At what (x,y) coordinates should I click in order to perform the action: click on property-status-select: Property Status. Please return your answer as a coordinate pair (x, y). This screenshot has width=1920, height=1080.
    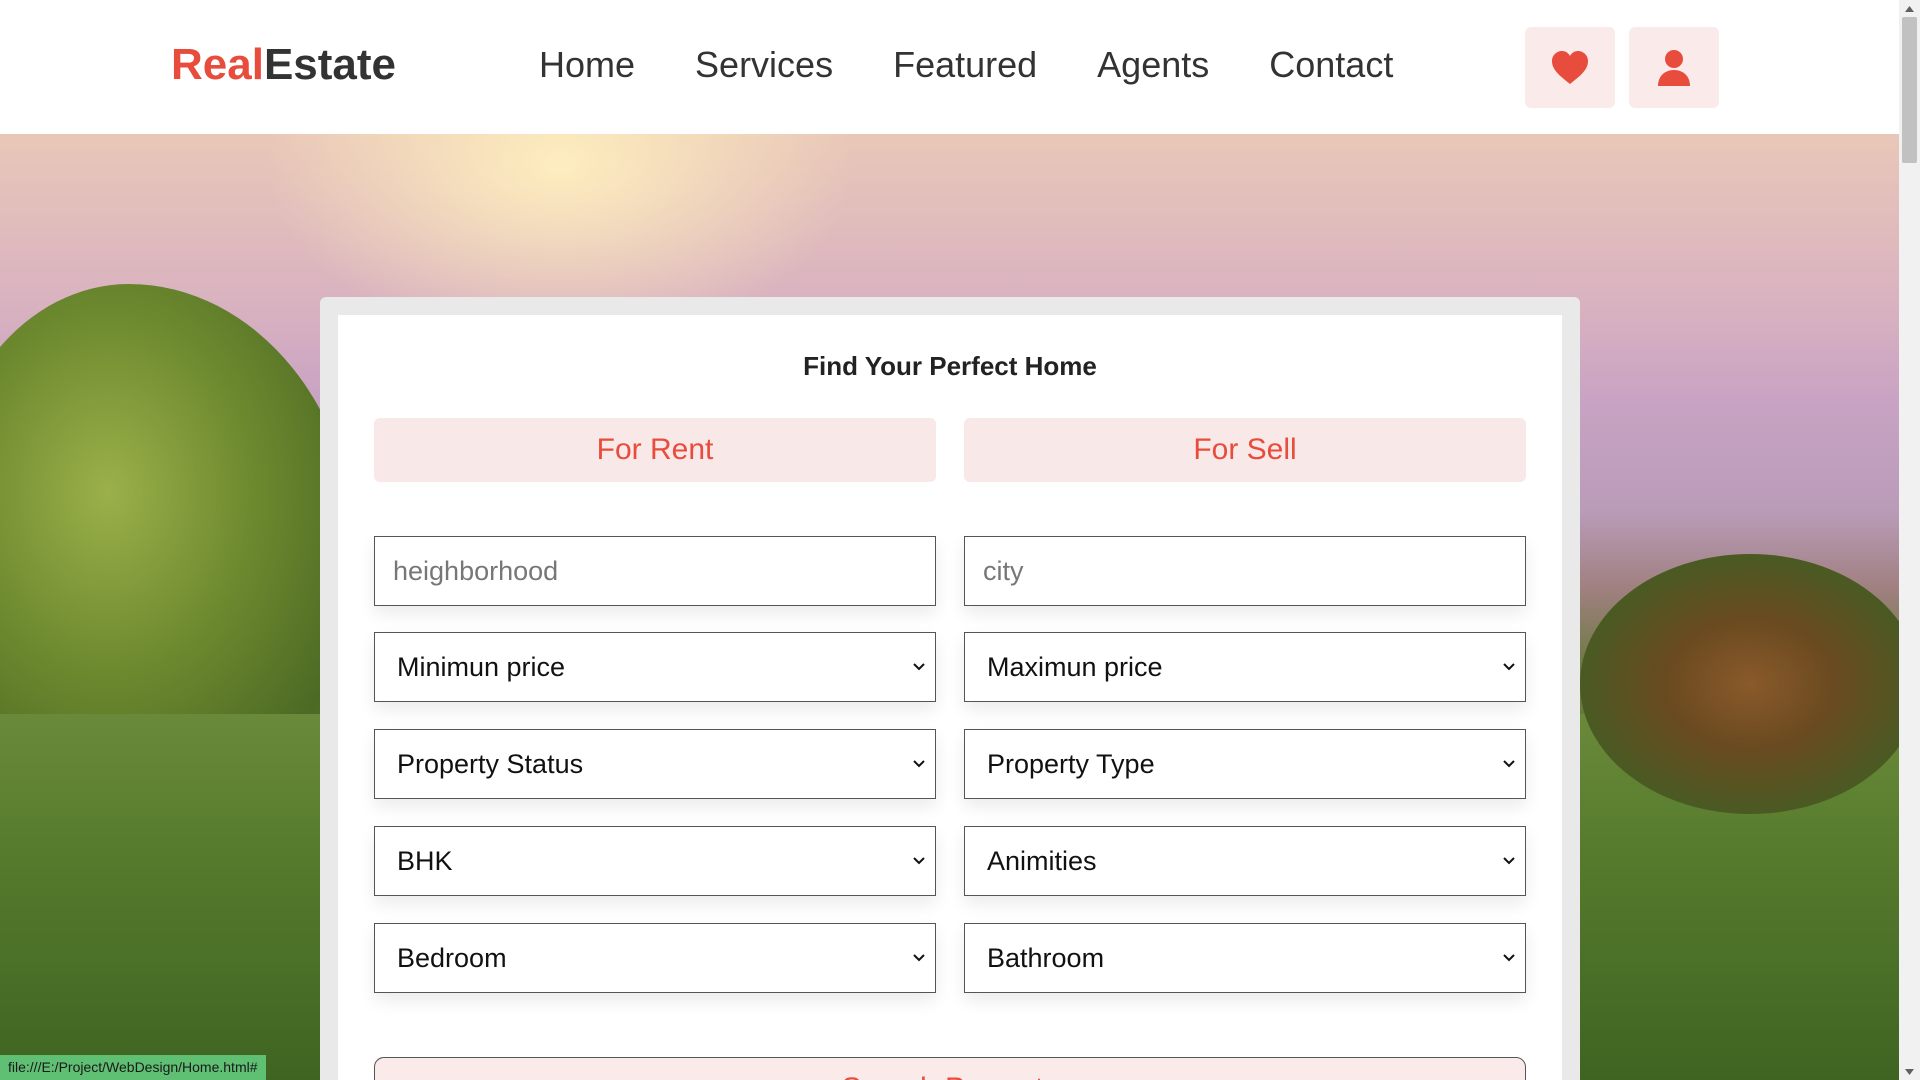
    Looking at the image, I should click on (655, 764).